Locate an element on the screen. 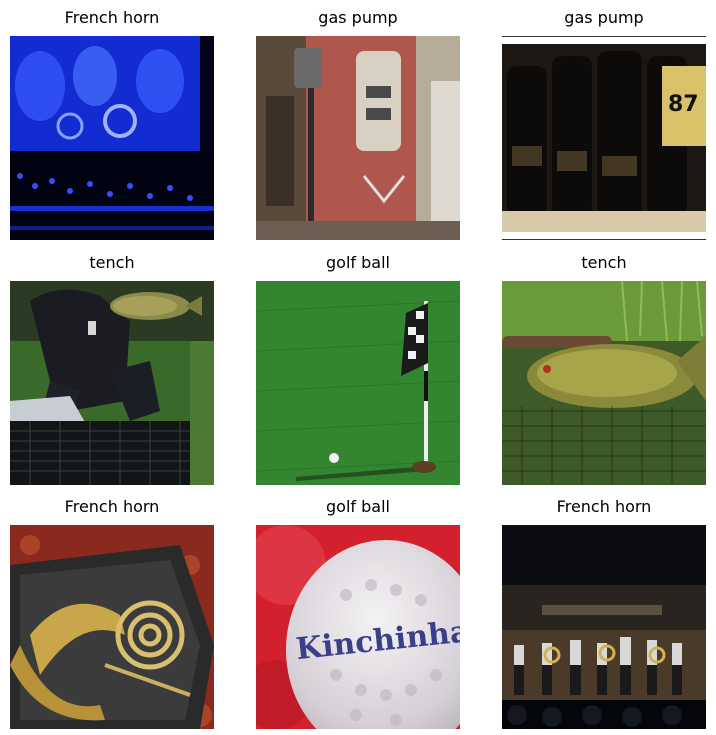  thumbnail-gas-pump-vintage is located at coordinates (358, 138).